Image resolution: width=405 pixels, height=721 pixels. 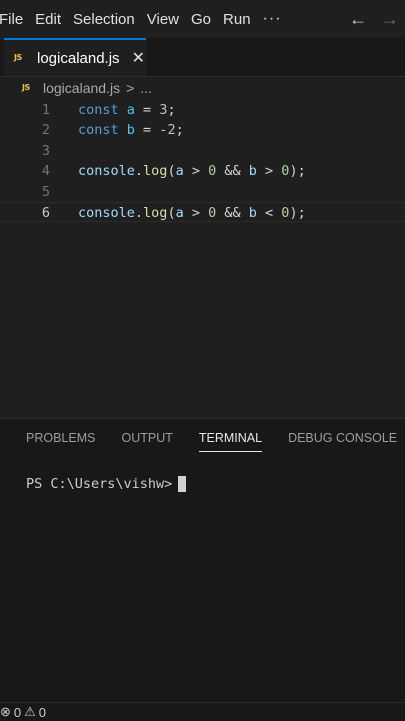 I want to click on code-line: 6 console.log(a > 0 && b < 0);, so click(x=202, y=212).